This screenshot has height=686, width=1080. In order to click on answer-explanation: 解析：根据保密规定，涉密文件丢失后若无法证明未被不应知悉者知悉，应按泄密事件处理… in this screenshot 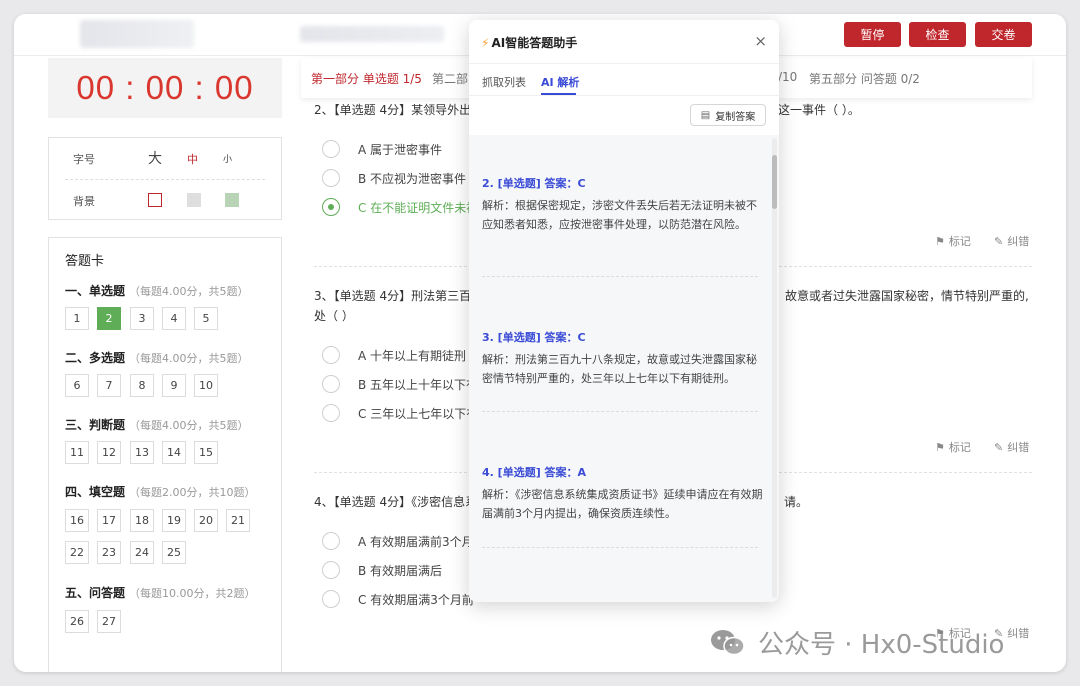, I will do `click(619, 215)`.